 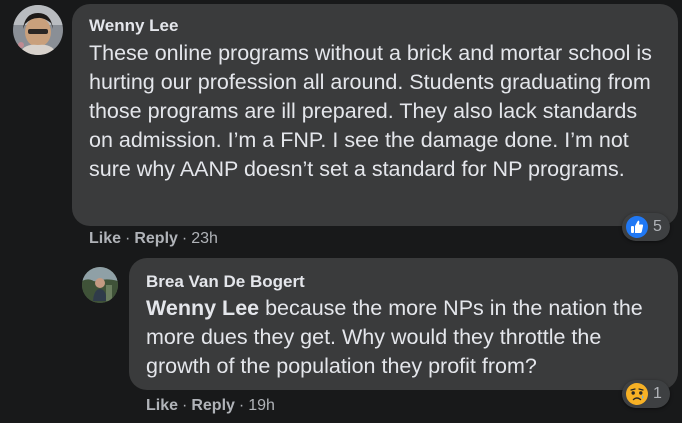 I want to click on mention-link: Wenny Lee, so click(x=202, y=308).